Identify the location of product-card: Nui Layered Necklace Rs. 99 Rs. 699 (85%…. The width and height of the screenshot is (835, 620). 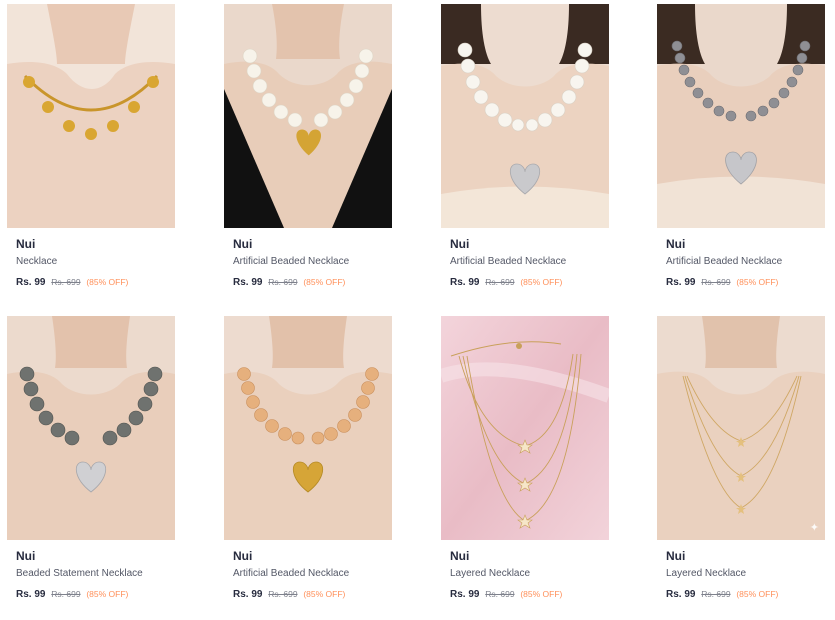
(525, 458).